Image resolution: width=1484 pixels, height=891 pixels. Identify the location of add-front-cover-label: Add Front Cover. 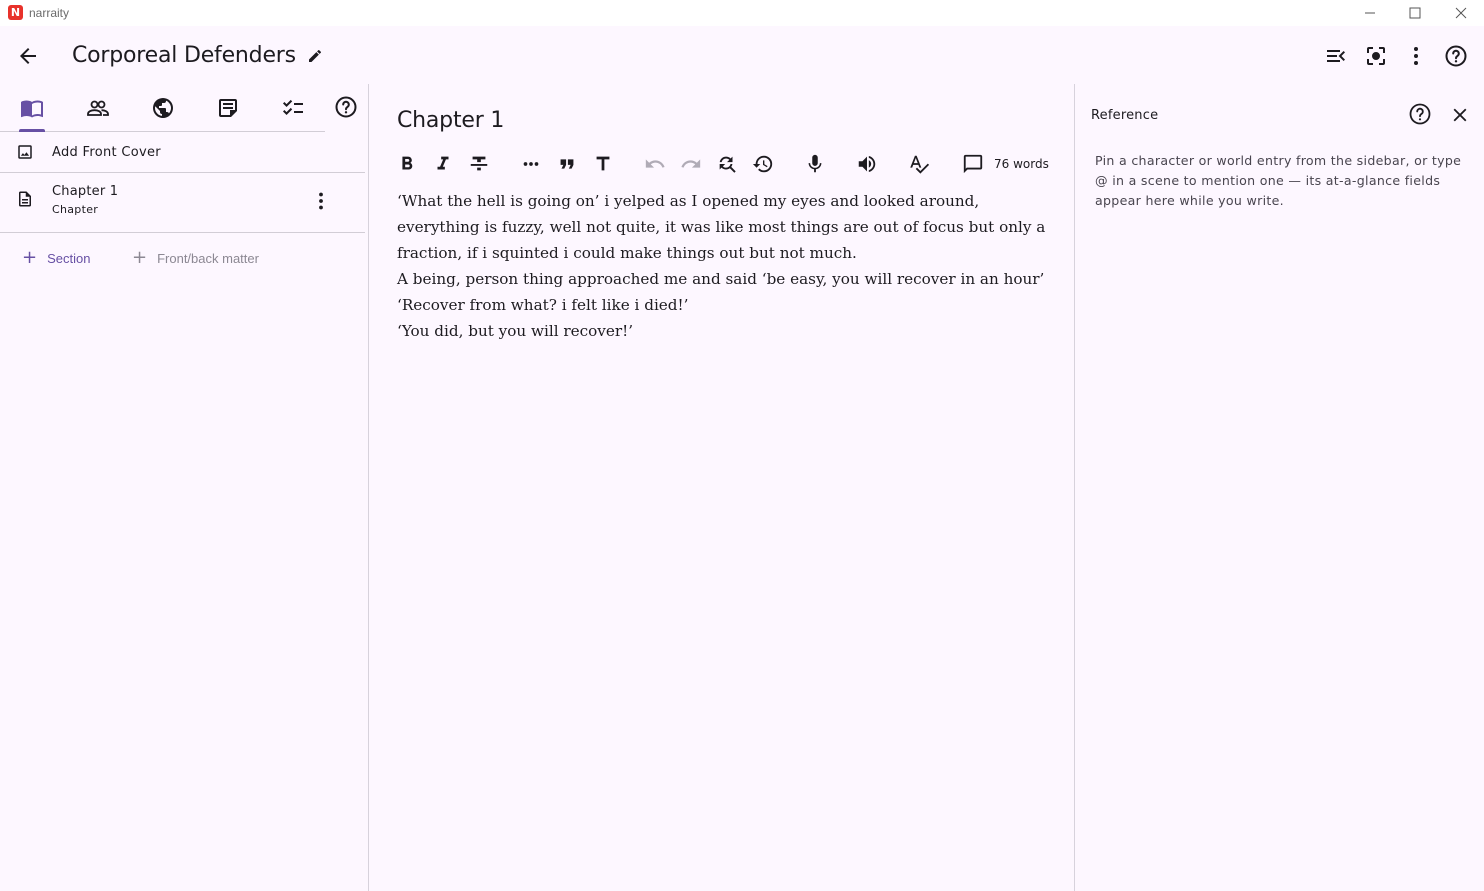
(106, 152).